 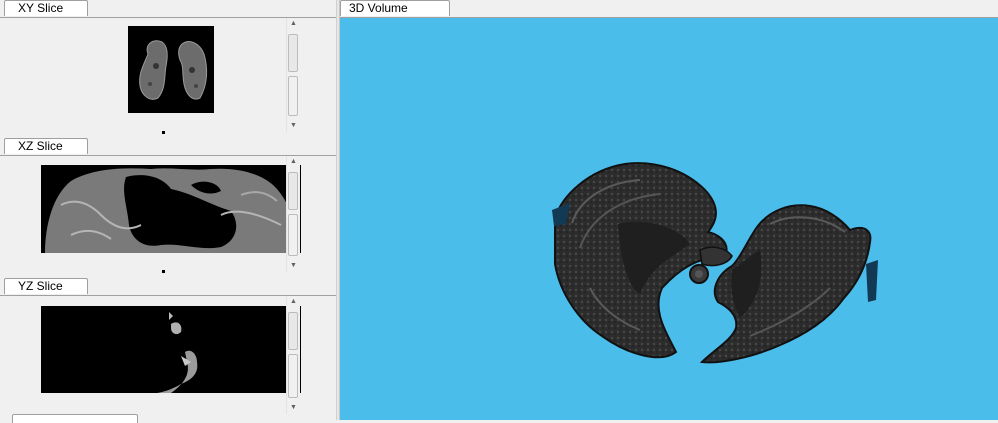 What do you see at coordinates (168, 147) in the screenshot?
I see `xz-tabbar: XZ Slice` at bounding box center [168, 147].